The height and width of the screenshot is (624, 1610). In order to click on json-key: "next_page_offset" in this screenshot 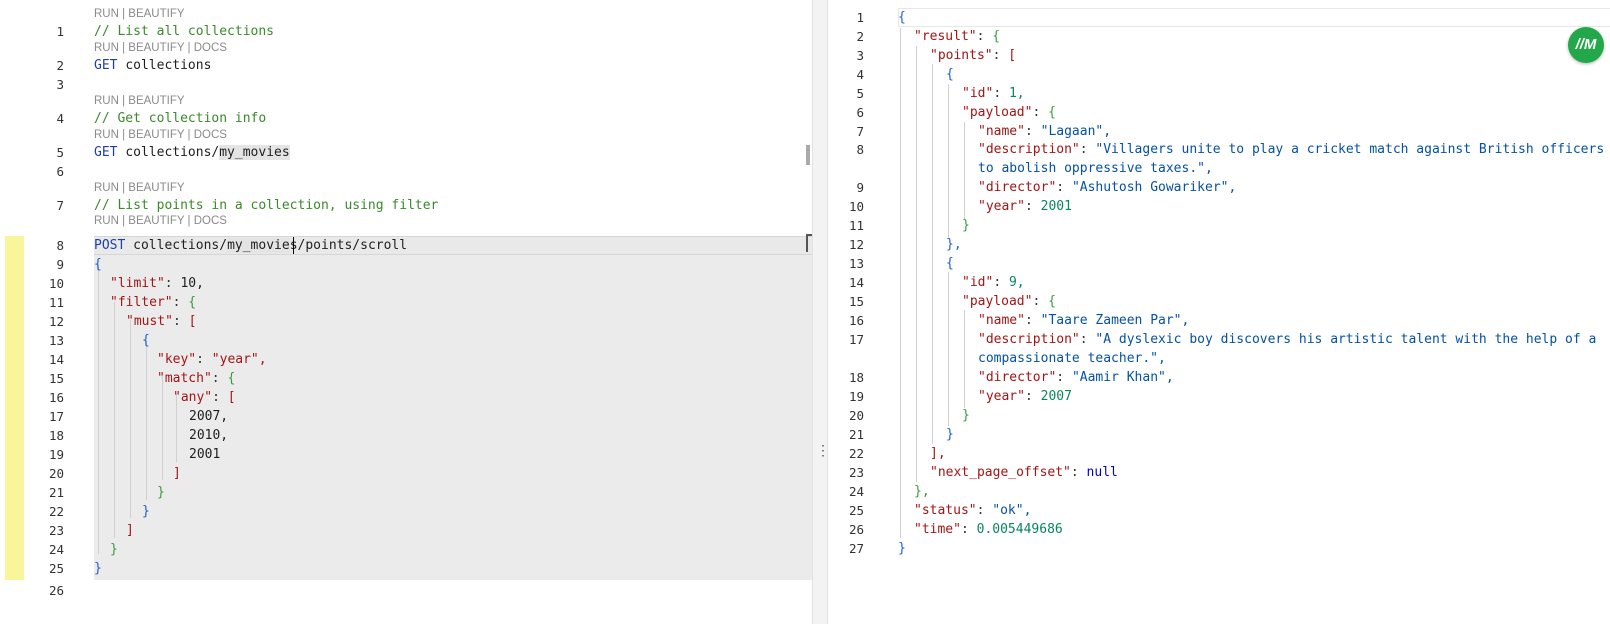, I will do `click(1000, 472)`.